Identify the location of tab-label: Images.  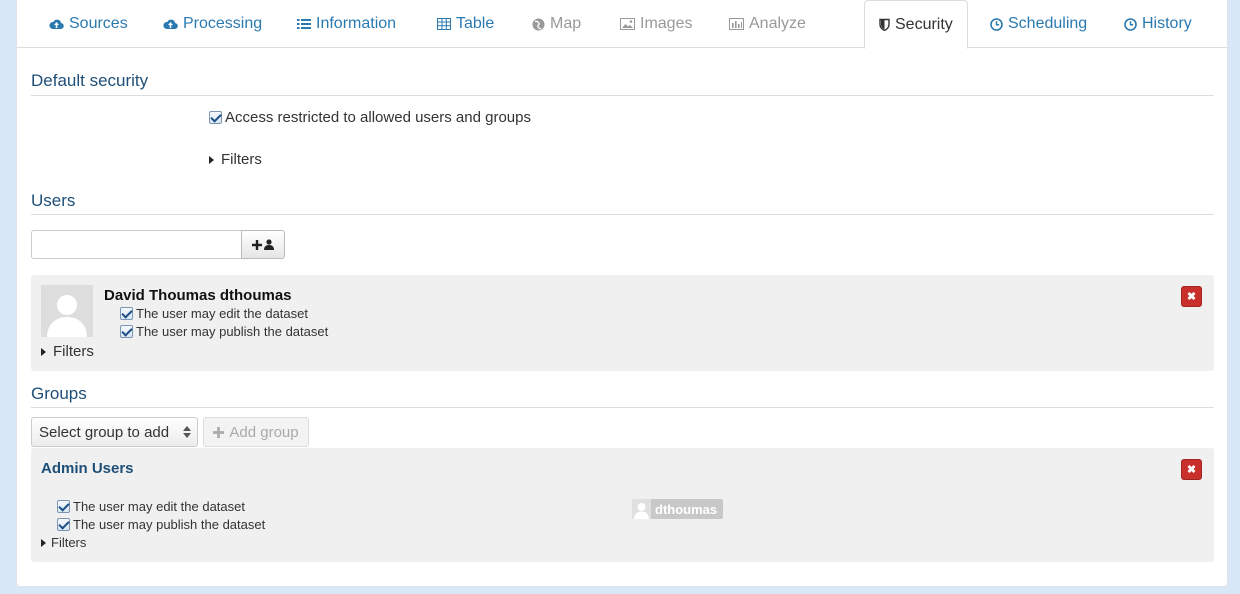
(666, 23).